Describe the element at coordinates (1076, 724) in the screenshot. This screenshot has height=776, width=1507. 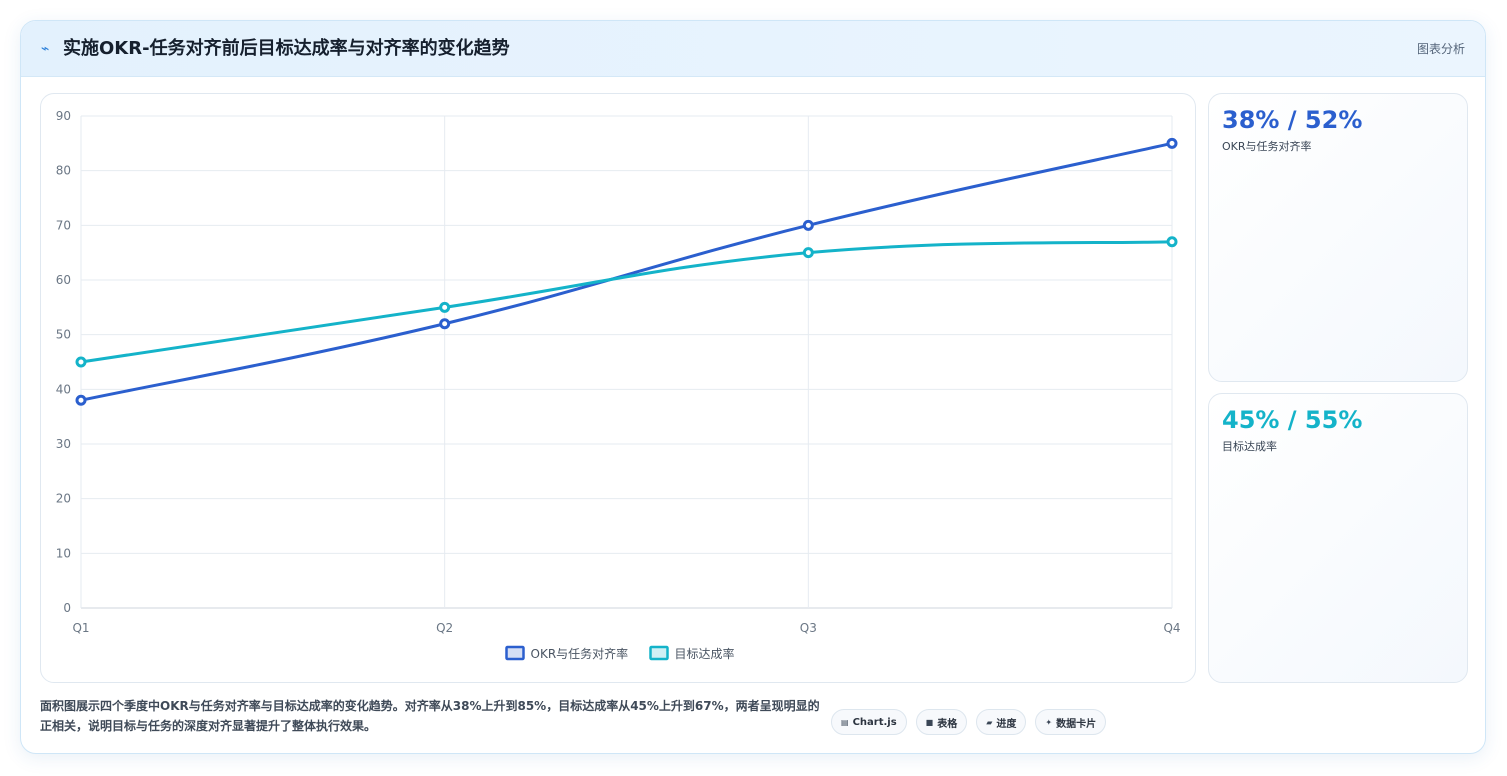
I see `chip-label: 数据卡片` at that location.